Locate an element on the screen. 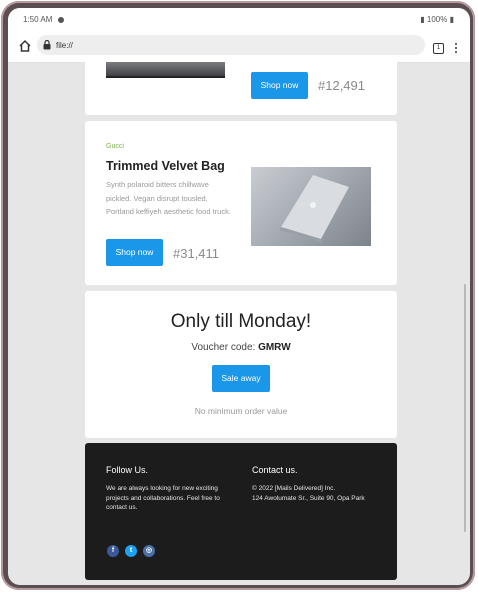  promo-note: No minimum order value is located at coordinates (241, 411).